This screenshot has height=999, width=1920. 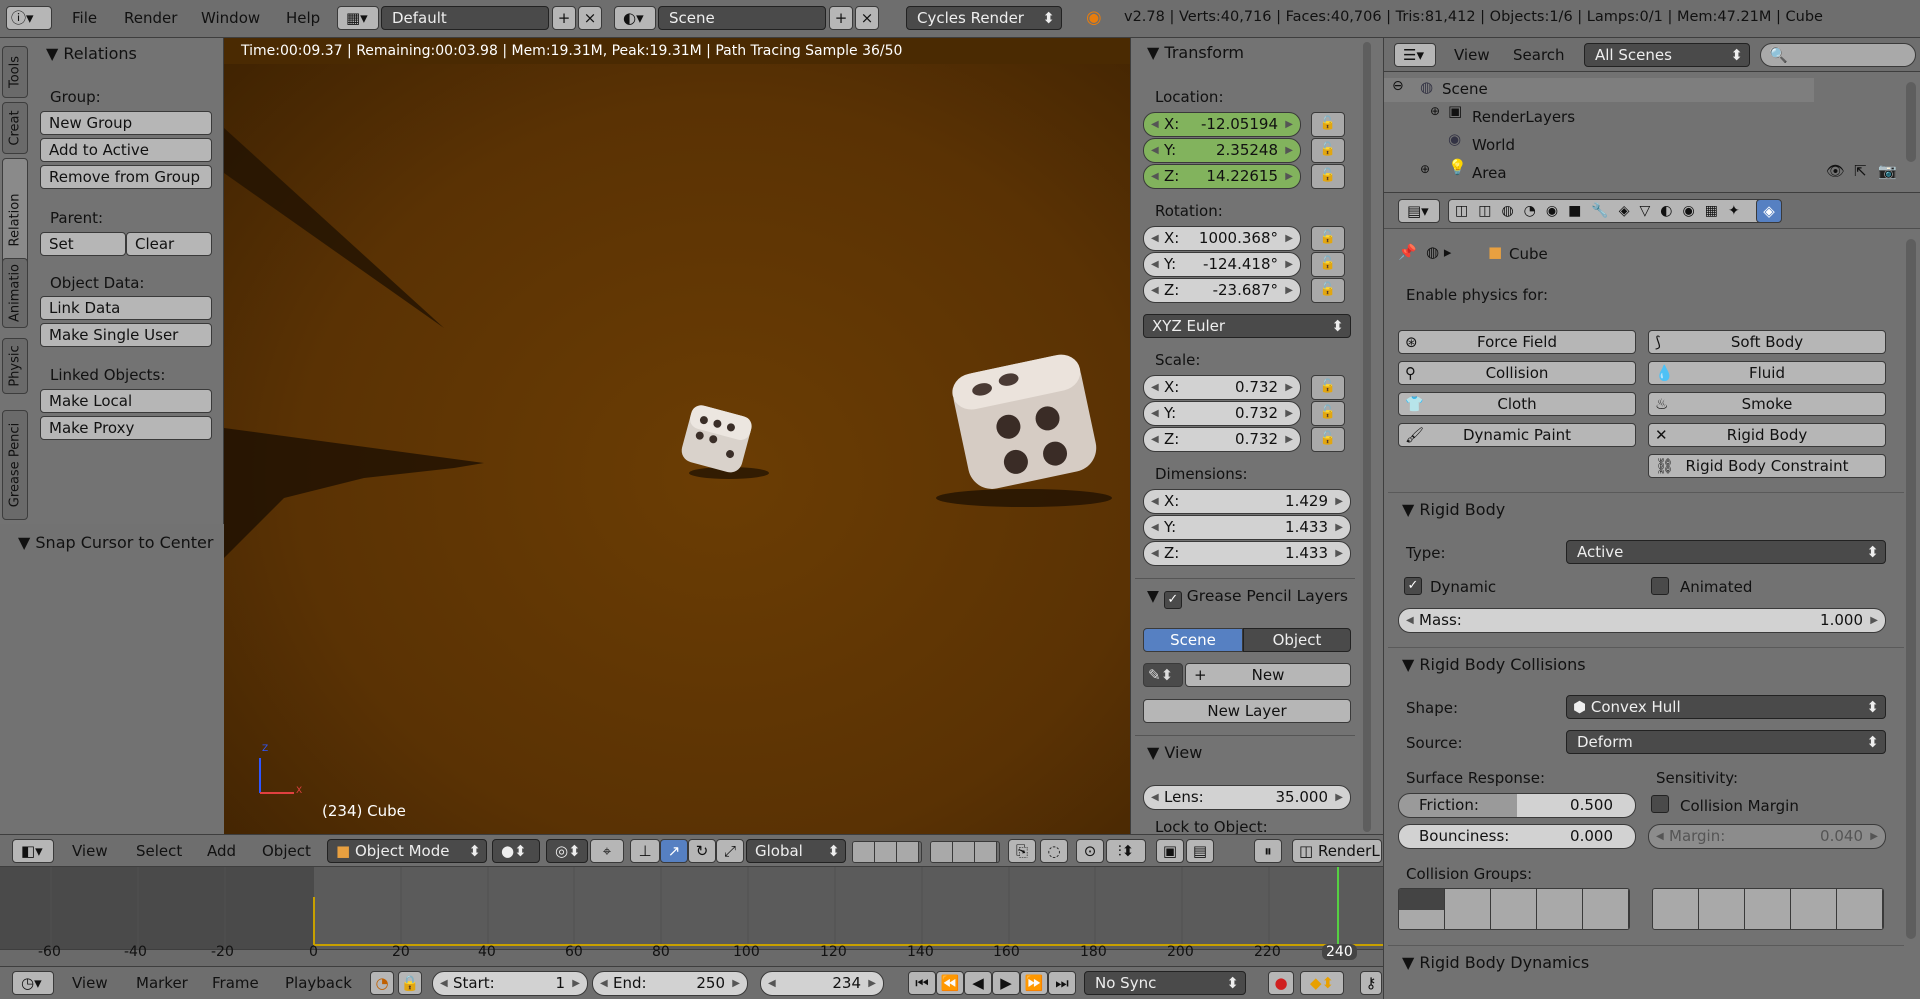 I want to click on pivot-select: ◎⬍, so click(x=567, y=851).